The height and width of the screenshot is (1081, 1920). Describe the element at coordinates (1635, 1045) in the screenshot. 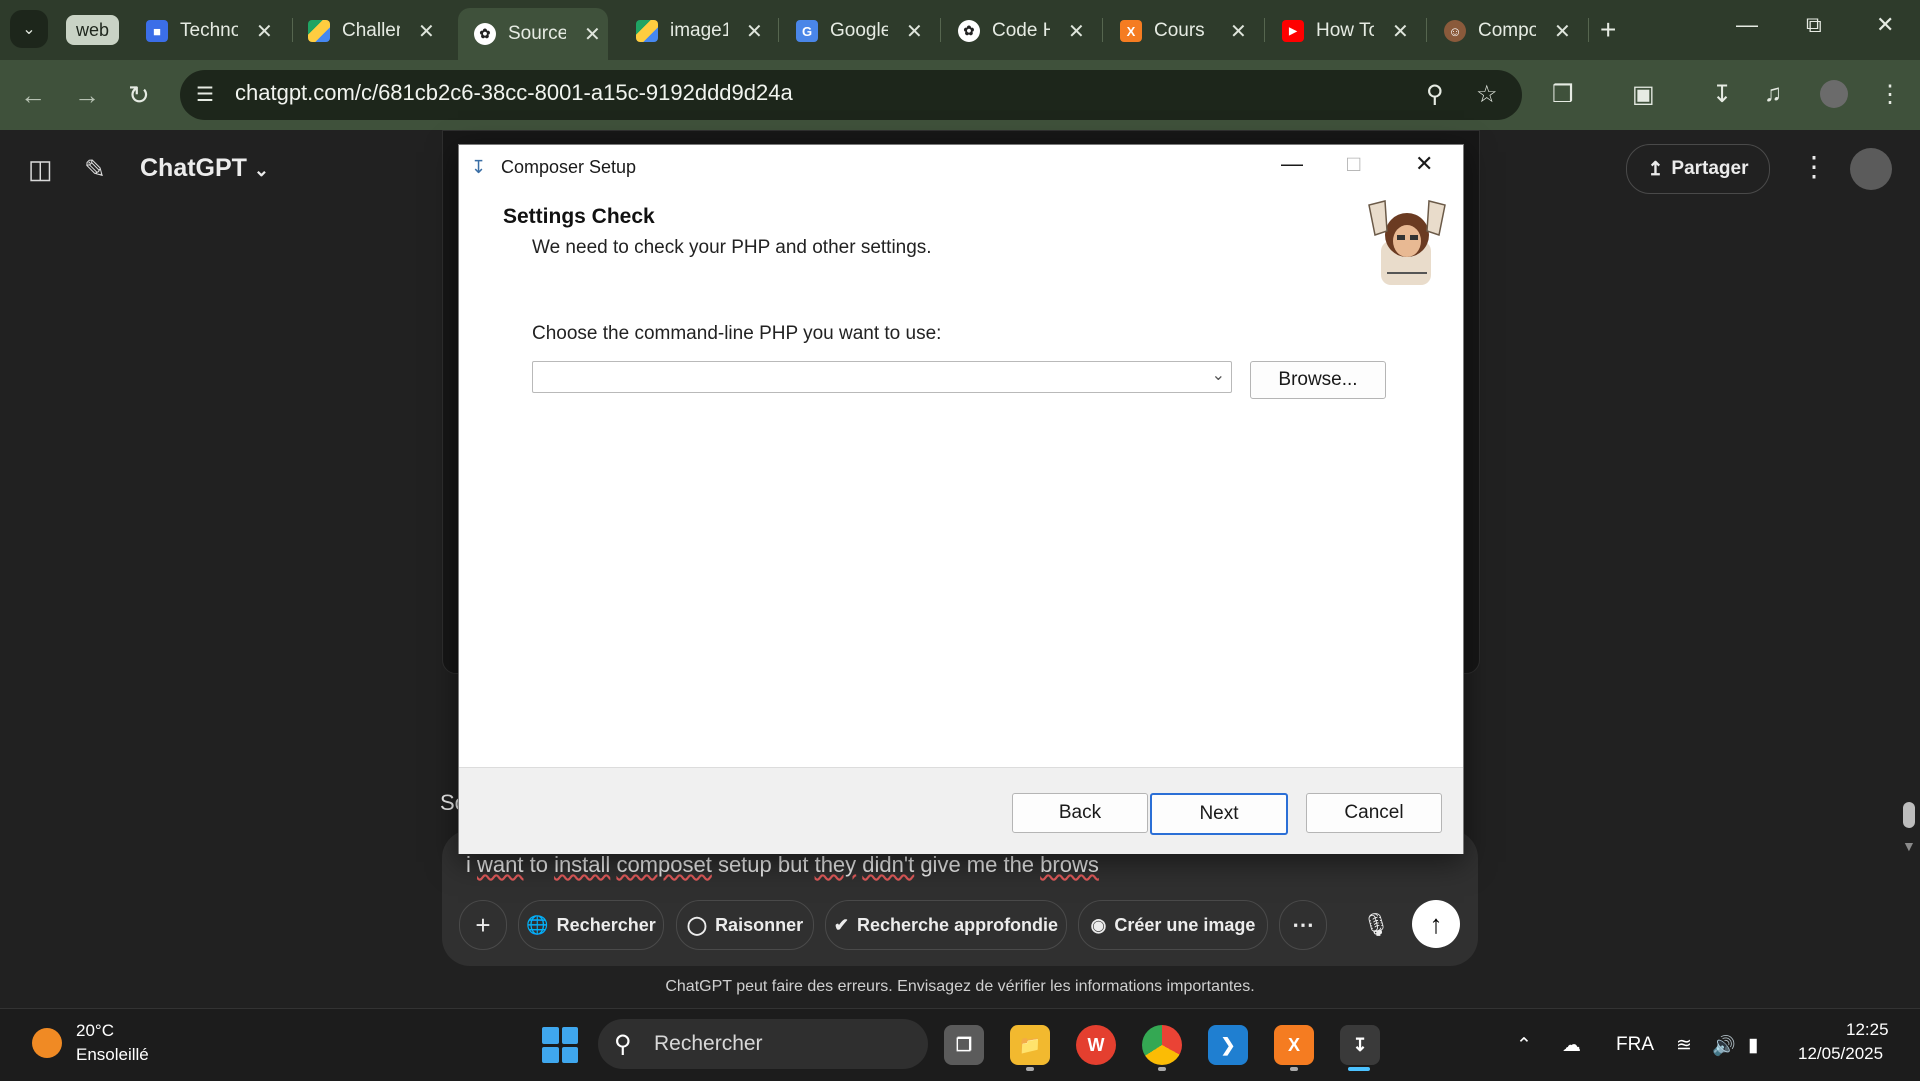

I see `input-language: FRA` at that location.